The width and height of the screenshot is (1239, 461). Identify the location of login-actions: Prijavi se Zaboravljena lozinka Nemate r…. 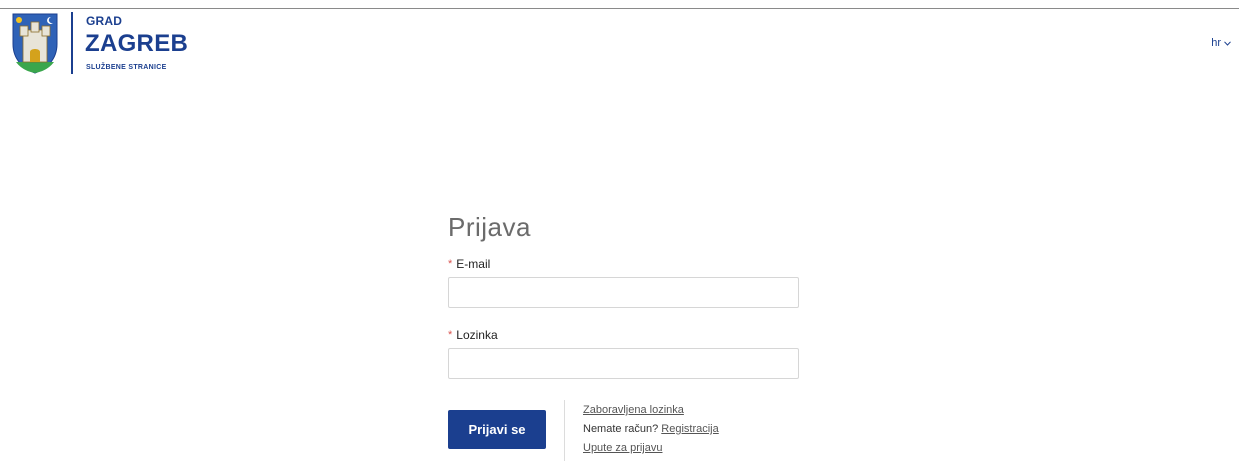
(624, 430).